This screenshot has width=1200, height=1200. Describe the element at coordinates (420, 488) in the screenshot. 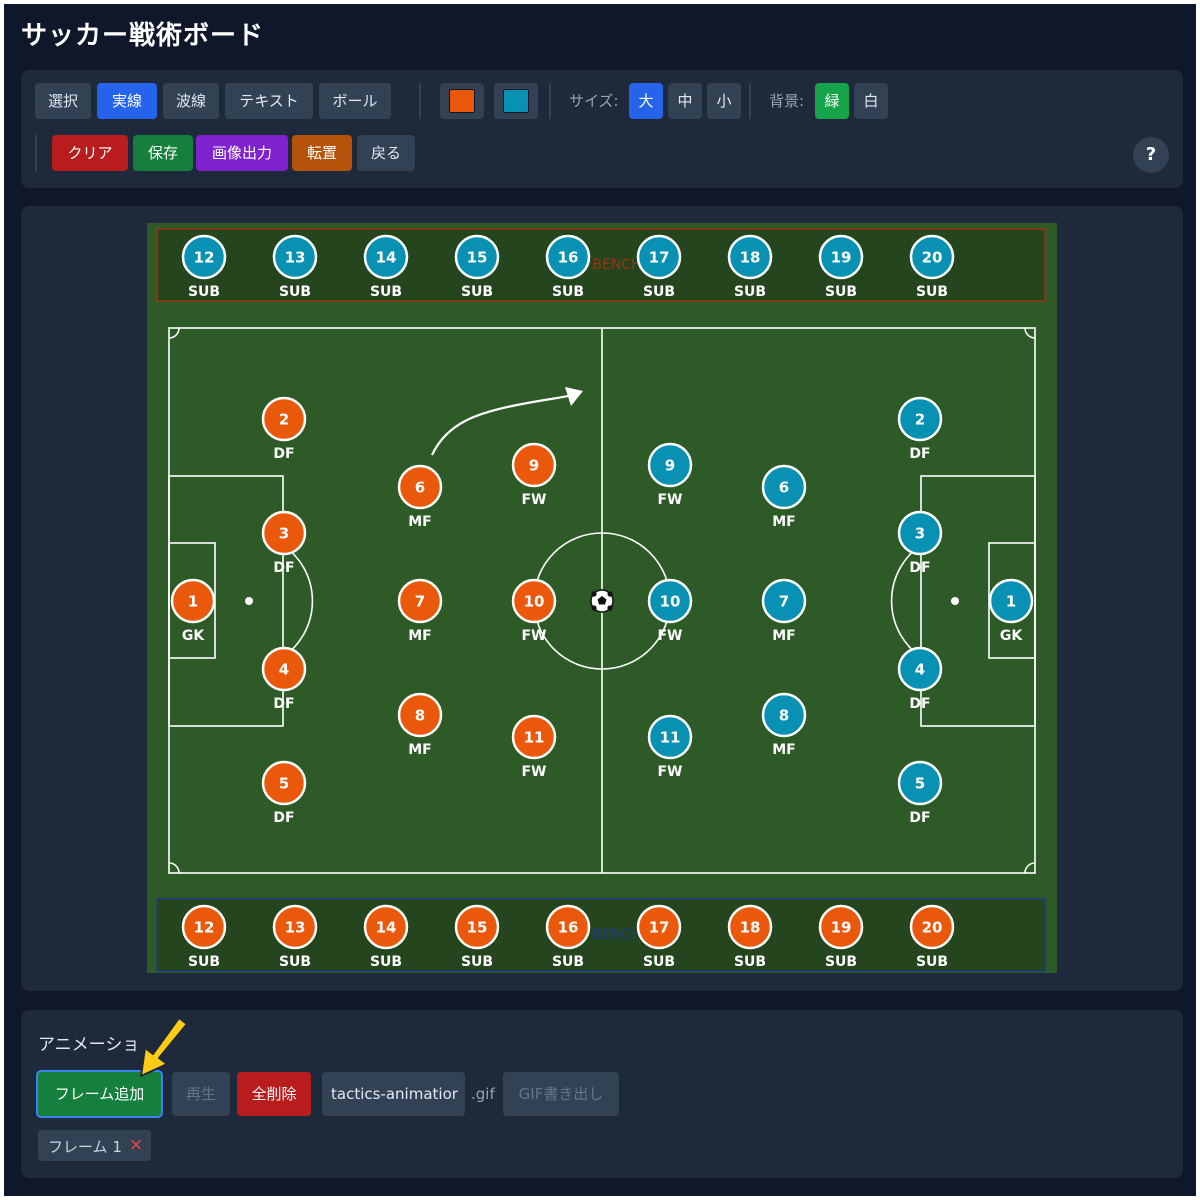

I see `home-player-number: 6` at that location.